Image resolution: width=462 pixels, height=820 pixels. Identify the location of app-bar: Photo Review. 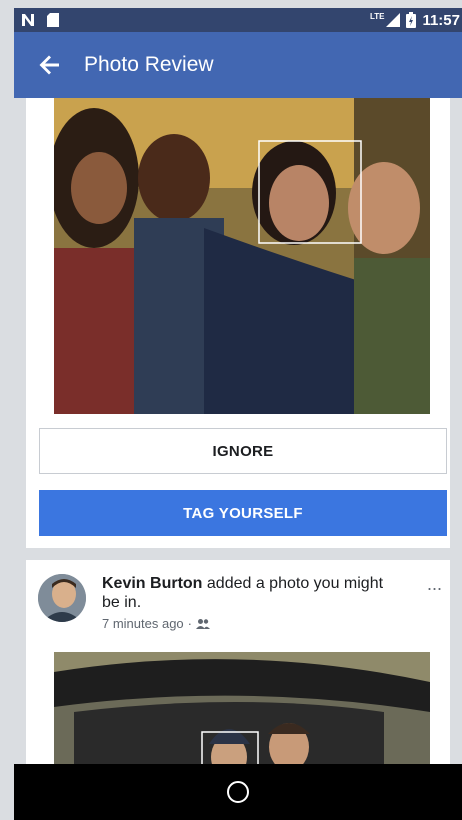
(238, 65).